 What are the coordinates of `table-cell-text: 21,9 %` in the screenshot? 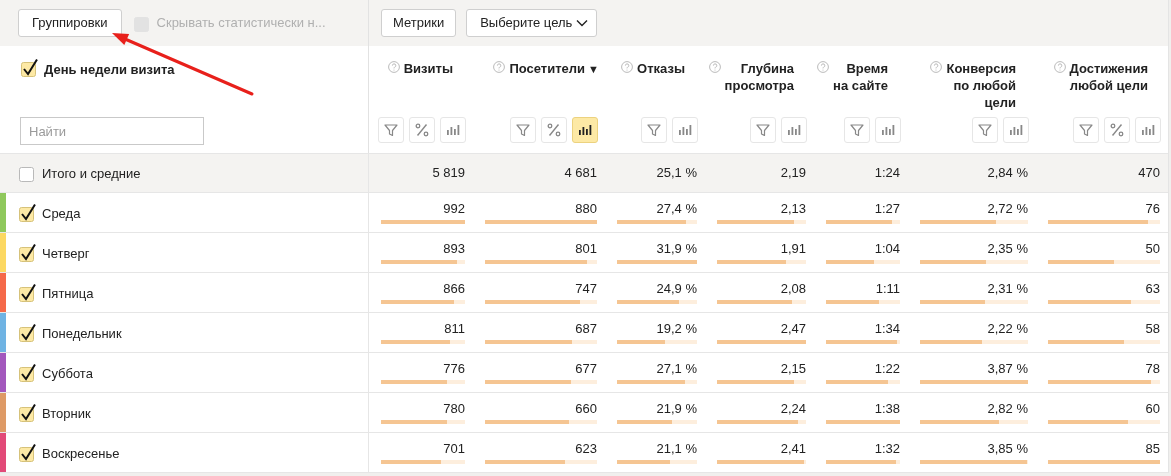 It's located at (676, 409).